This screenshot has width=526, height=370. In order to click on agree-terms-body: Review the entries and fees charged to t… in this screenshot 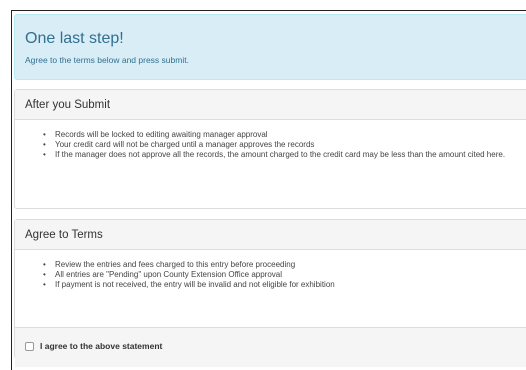, I will do `click(270, 274)`.